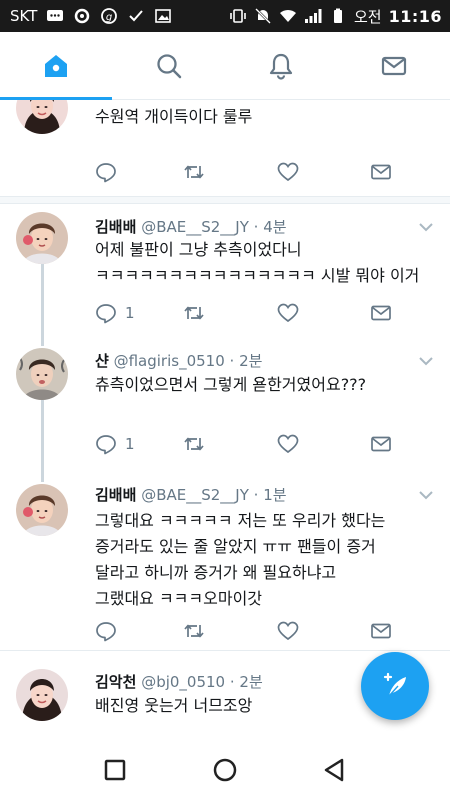 Image resolution: width=450 pixels, height=800 pixels. I want to click on timestamp: · 1분, so click(270, 495).